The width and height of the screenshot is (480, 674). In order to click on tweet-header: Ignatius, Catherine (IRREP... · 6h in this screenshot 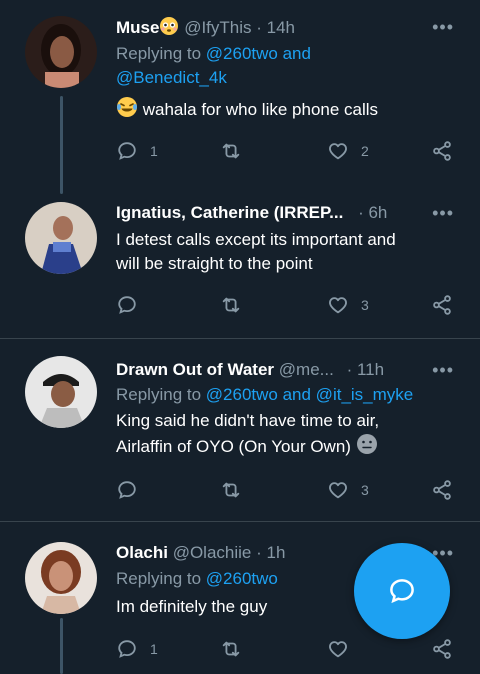, I will do `click(251, 213)`.